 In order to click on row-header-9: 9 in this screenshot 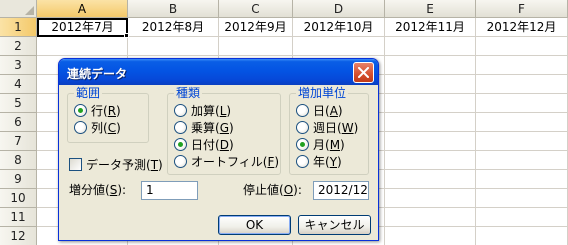, I will do `click(18, 179)`.